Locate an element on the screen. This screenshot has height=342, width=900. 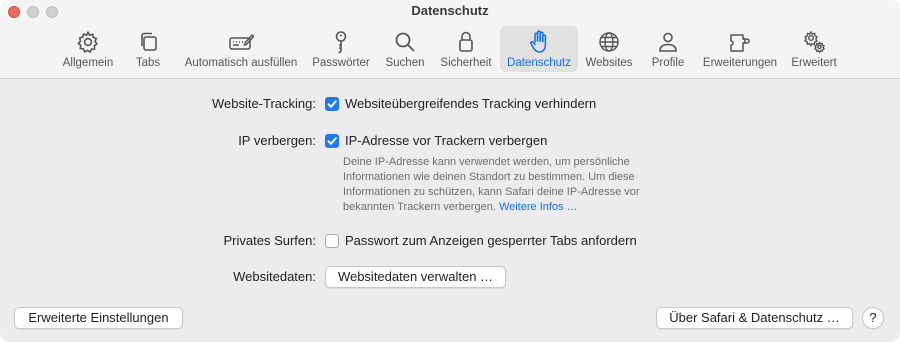
tab-datenschutz: Datenschutz is located at coordinates (539, 49).